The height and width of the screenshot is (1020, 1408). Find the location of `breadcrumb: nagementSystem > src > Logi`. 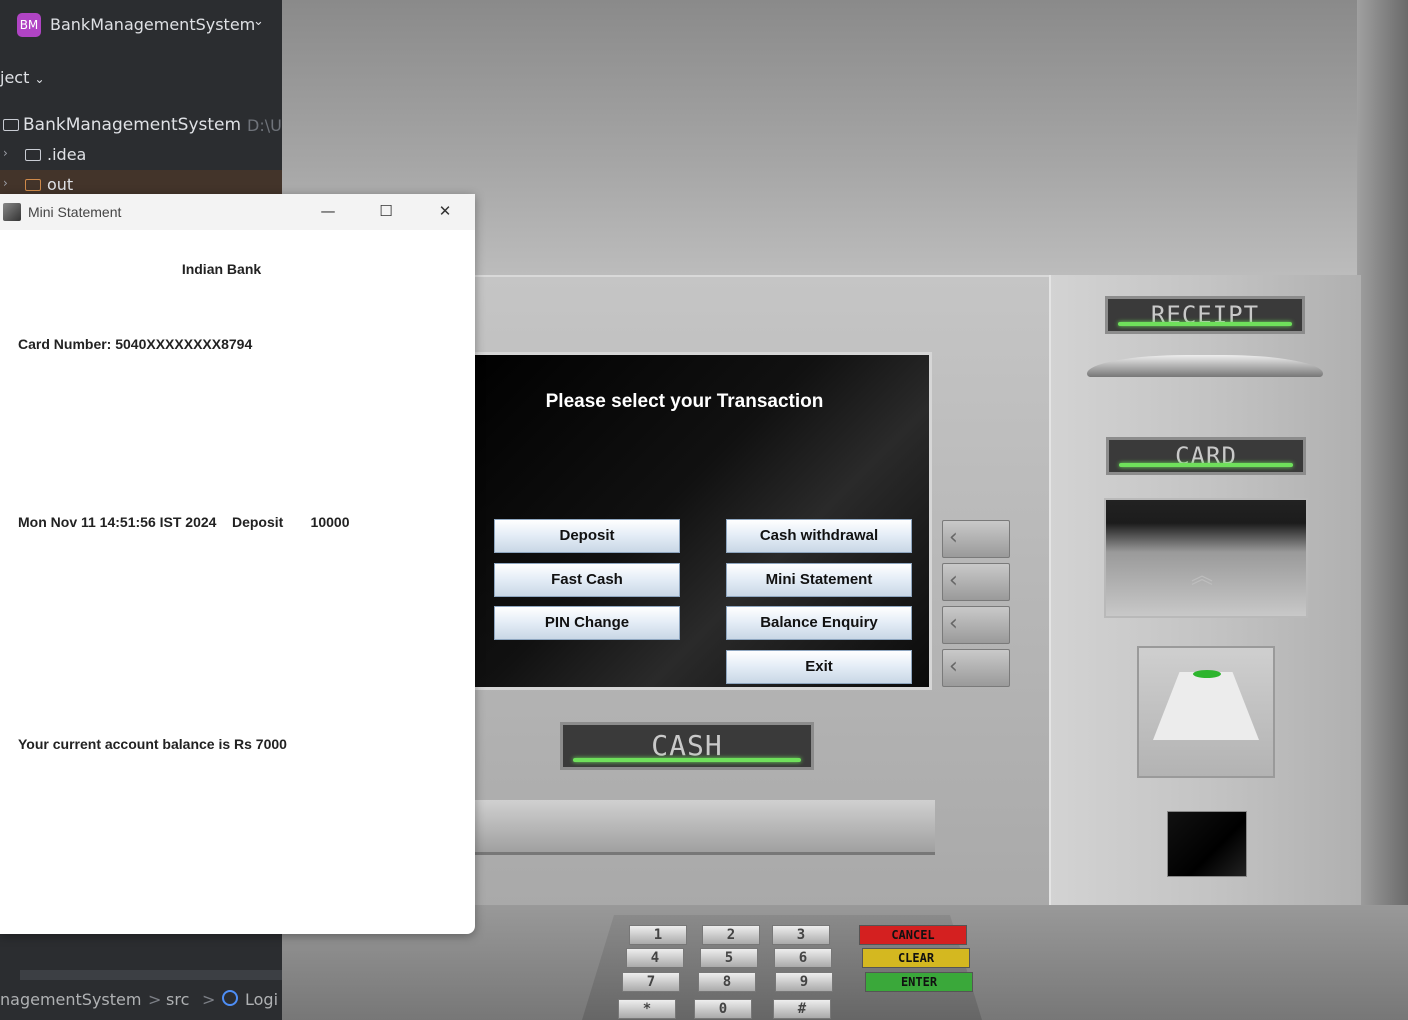

breadcrumb: nagementSystem > src > Logi is located at coordinates (145, 1002).